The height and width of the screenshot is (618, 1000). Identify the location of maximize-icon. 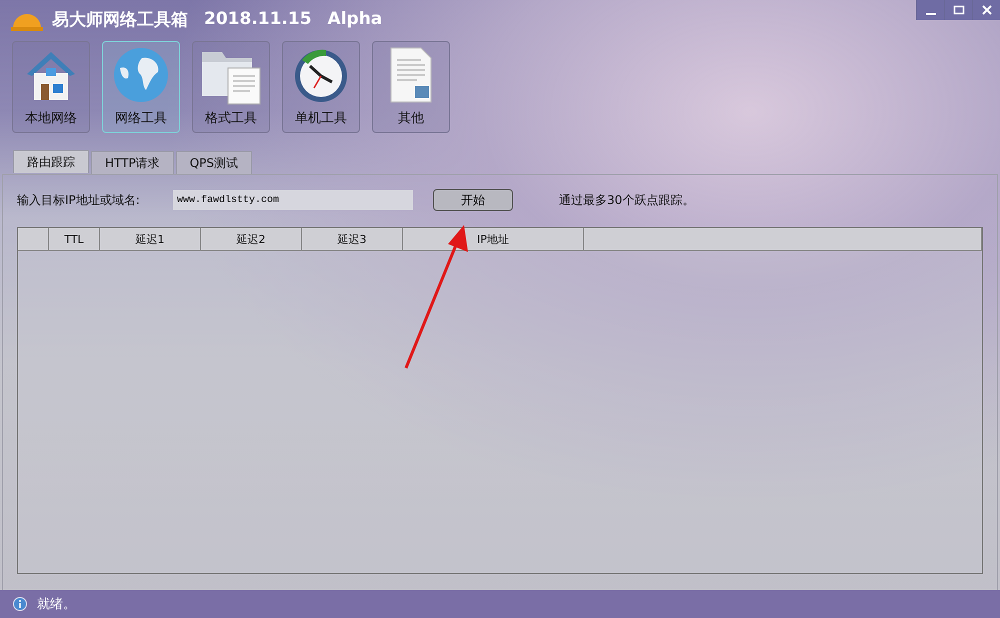
(958, 10).